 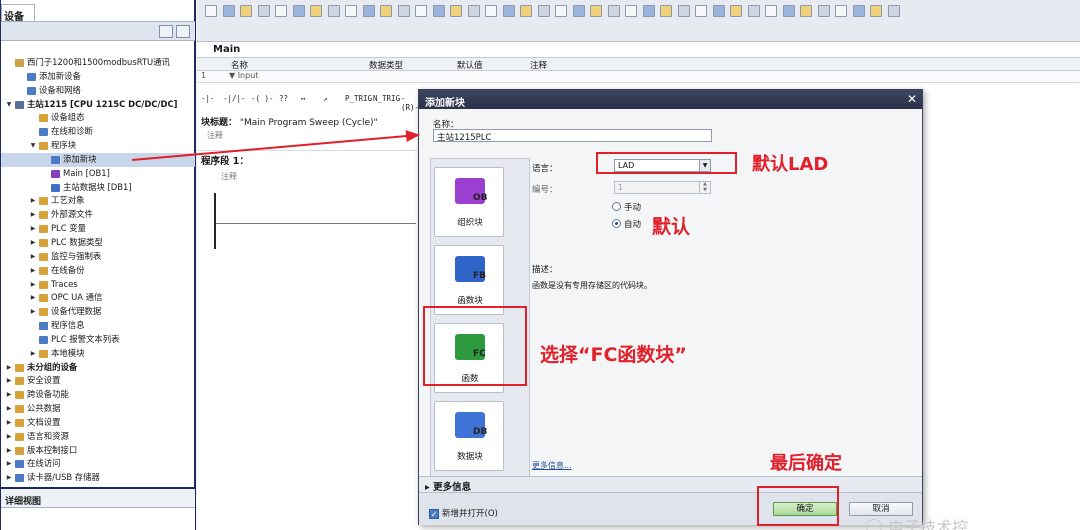 What do you see at coordinates (98, 464) in the screenshot?
I see `tree-item: ▶ 在线访问` at bounding box center [98, 464].